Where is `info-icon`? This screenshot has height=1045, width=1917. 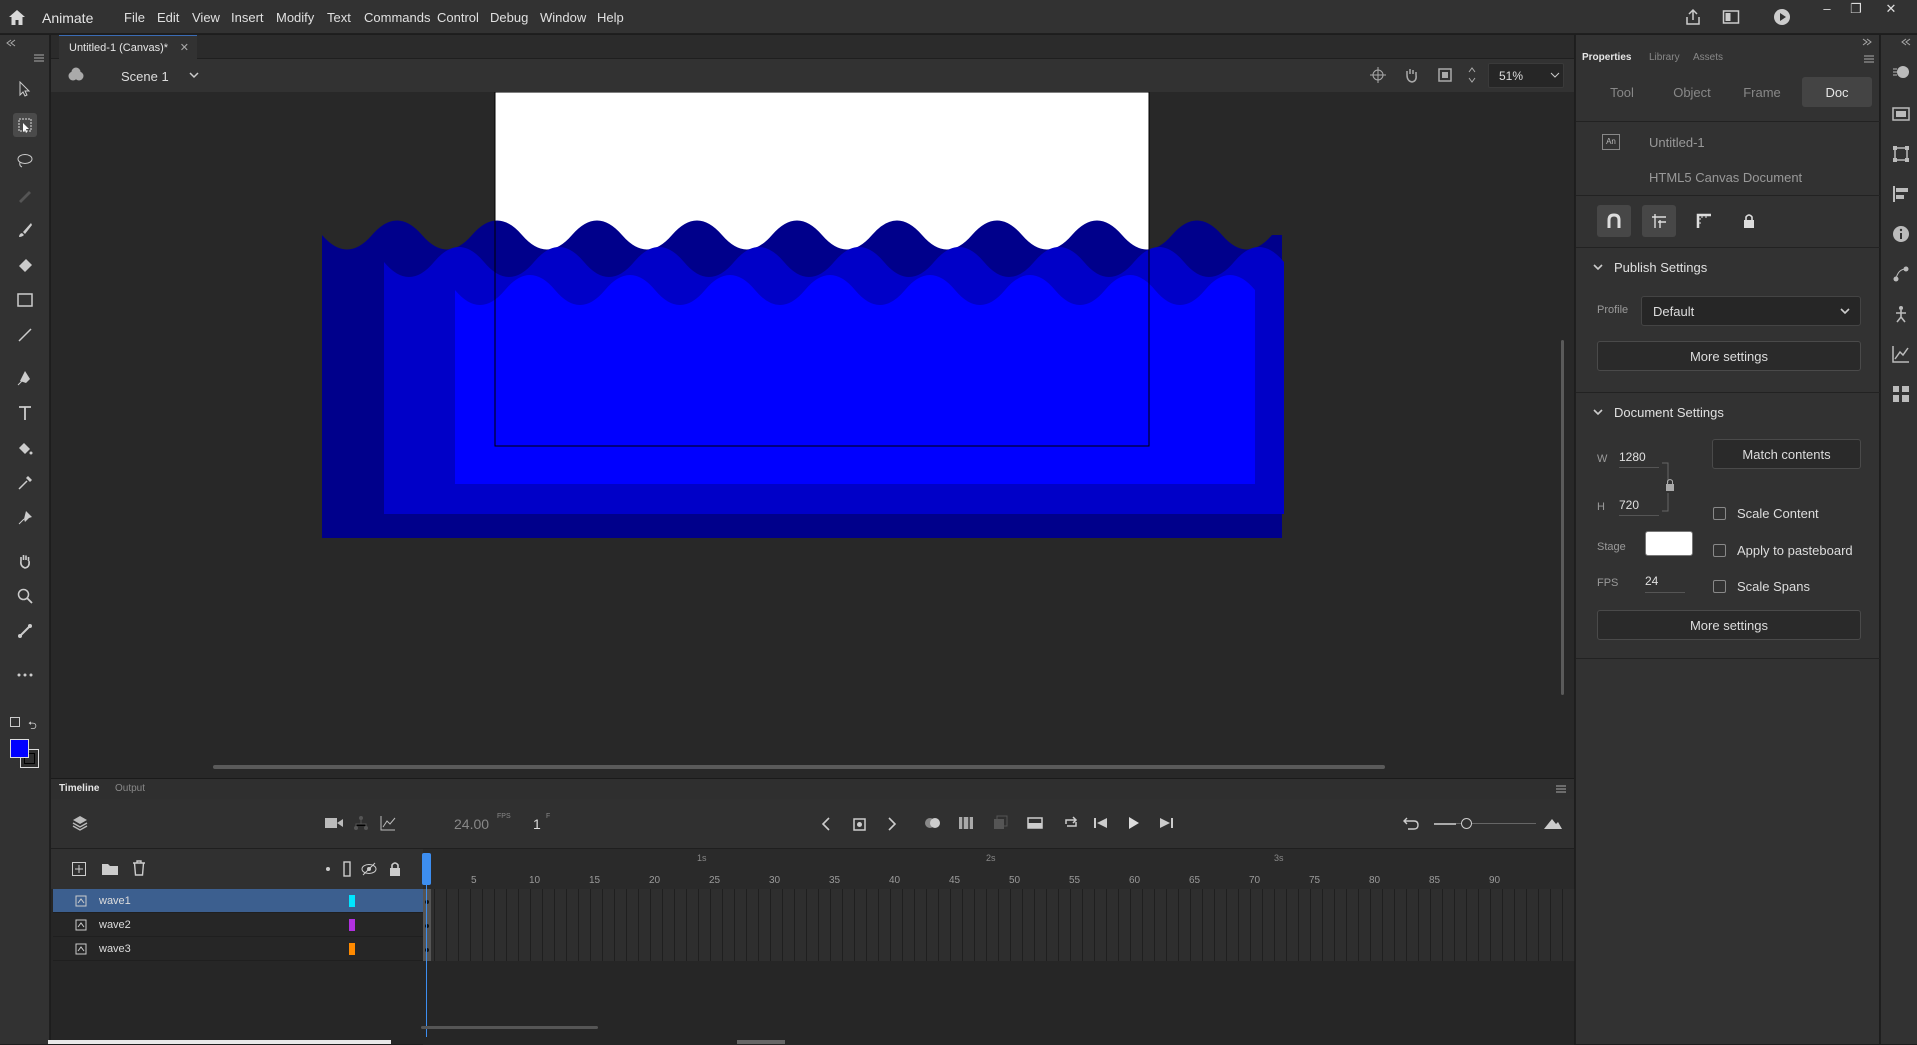
info-icon is located at coordinates (1901, 234).